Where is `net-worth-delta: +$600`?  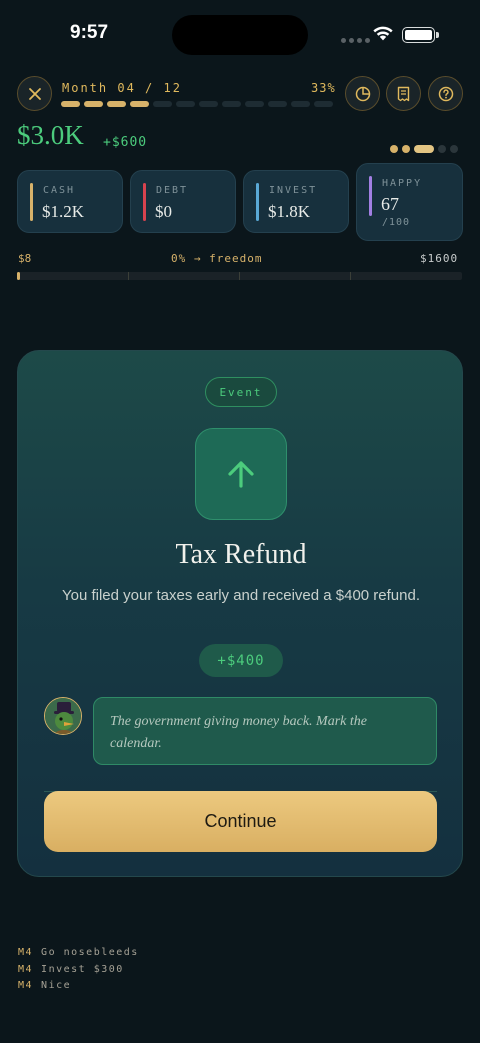
net-worth-delta: +$600 is located at coordinates (125, 142).